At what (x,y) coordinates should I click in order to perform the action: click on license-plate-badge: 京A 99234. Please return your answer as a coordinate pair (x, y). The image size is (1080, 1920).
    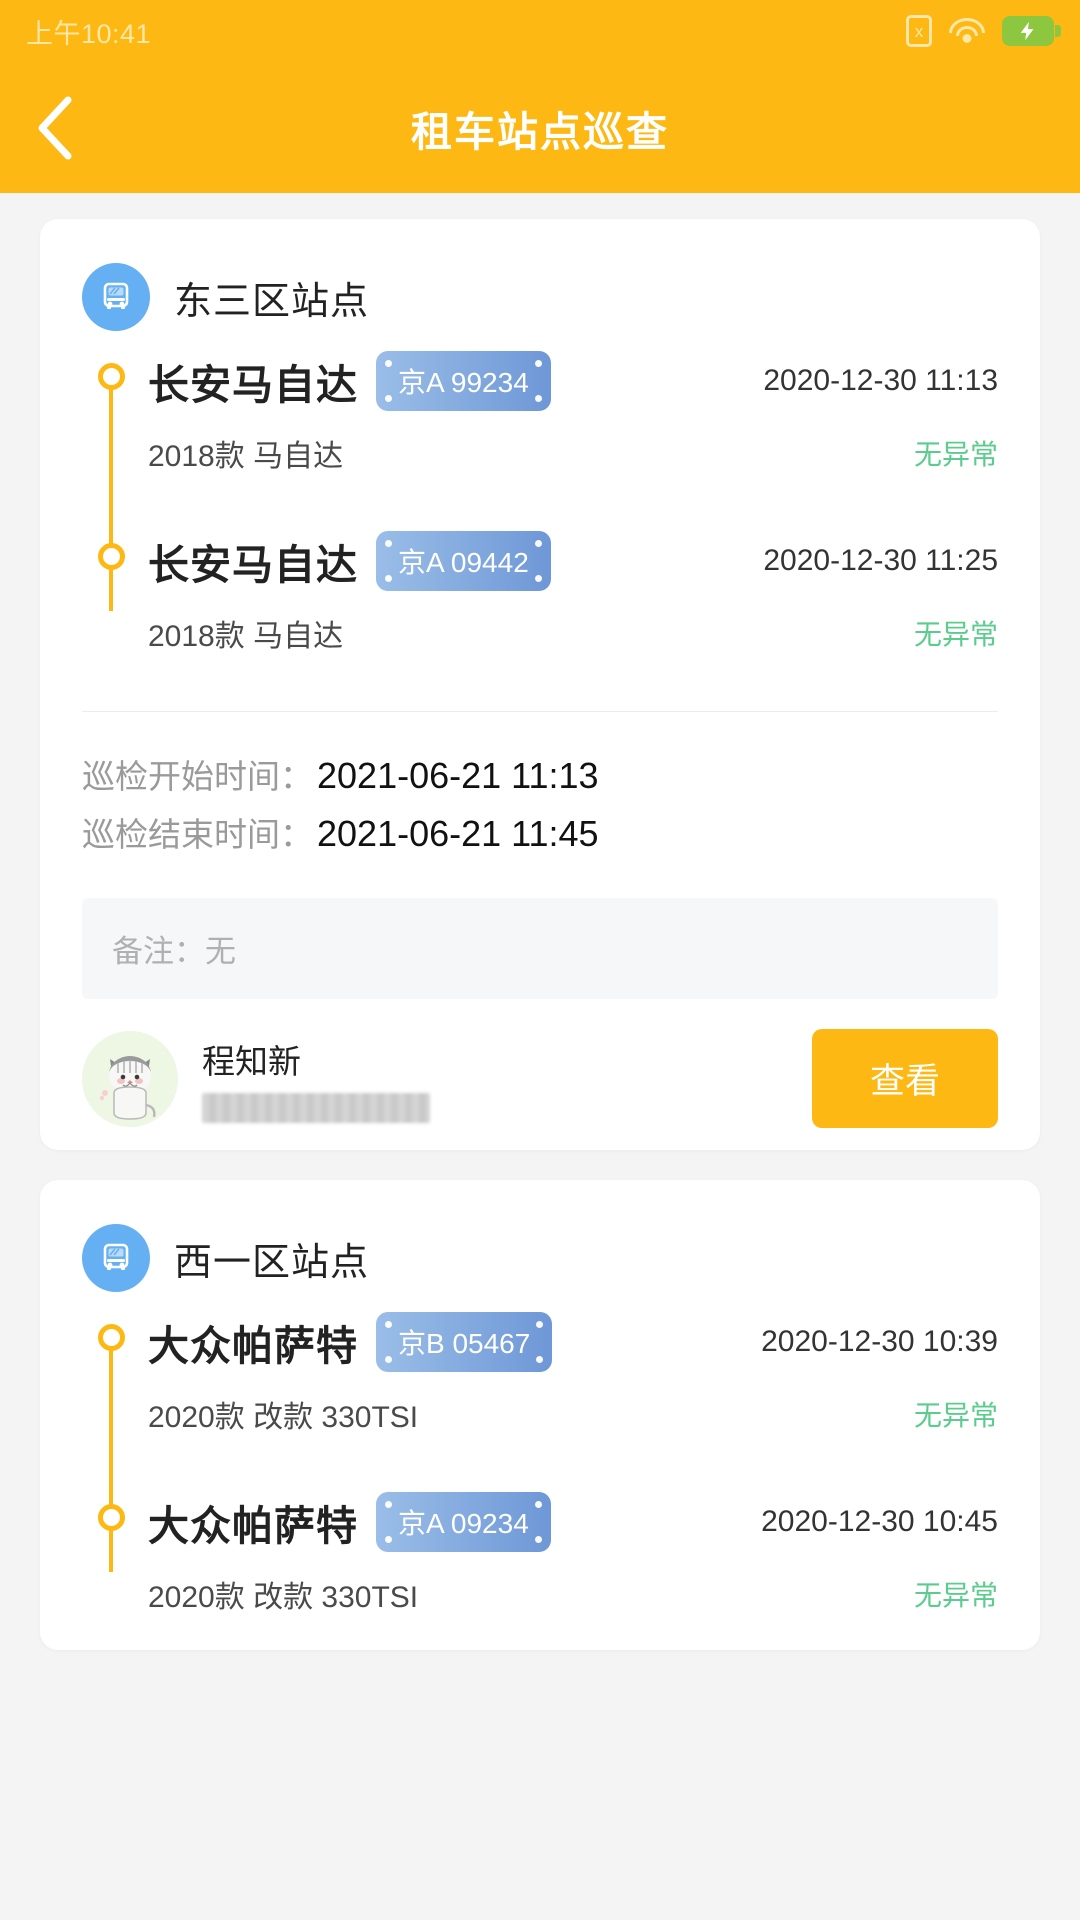
    Looking at the image, I should click on (463, 381).